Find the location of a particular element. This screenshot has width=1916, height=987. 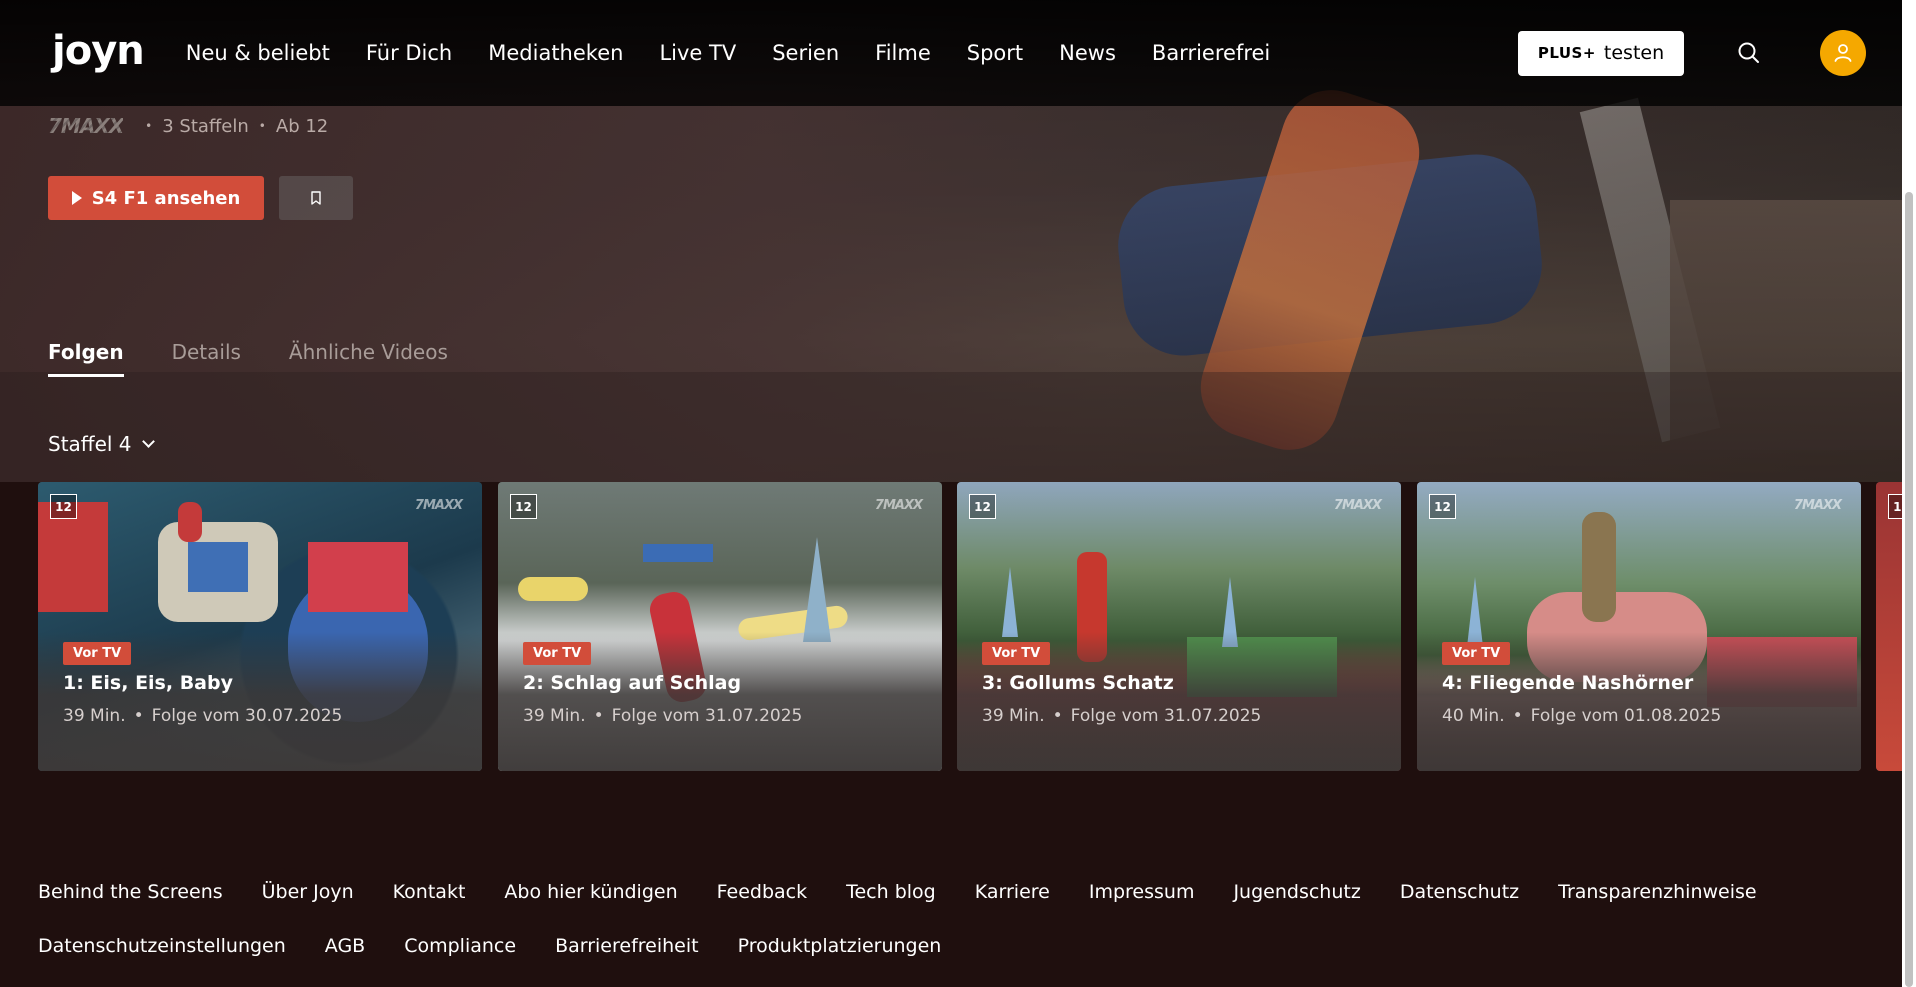

channel-logo: 7MAXX is located at coordinates (86, 126).